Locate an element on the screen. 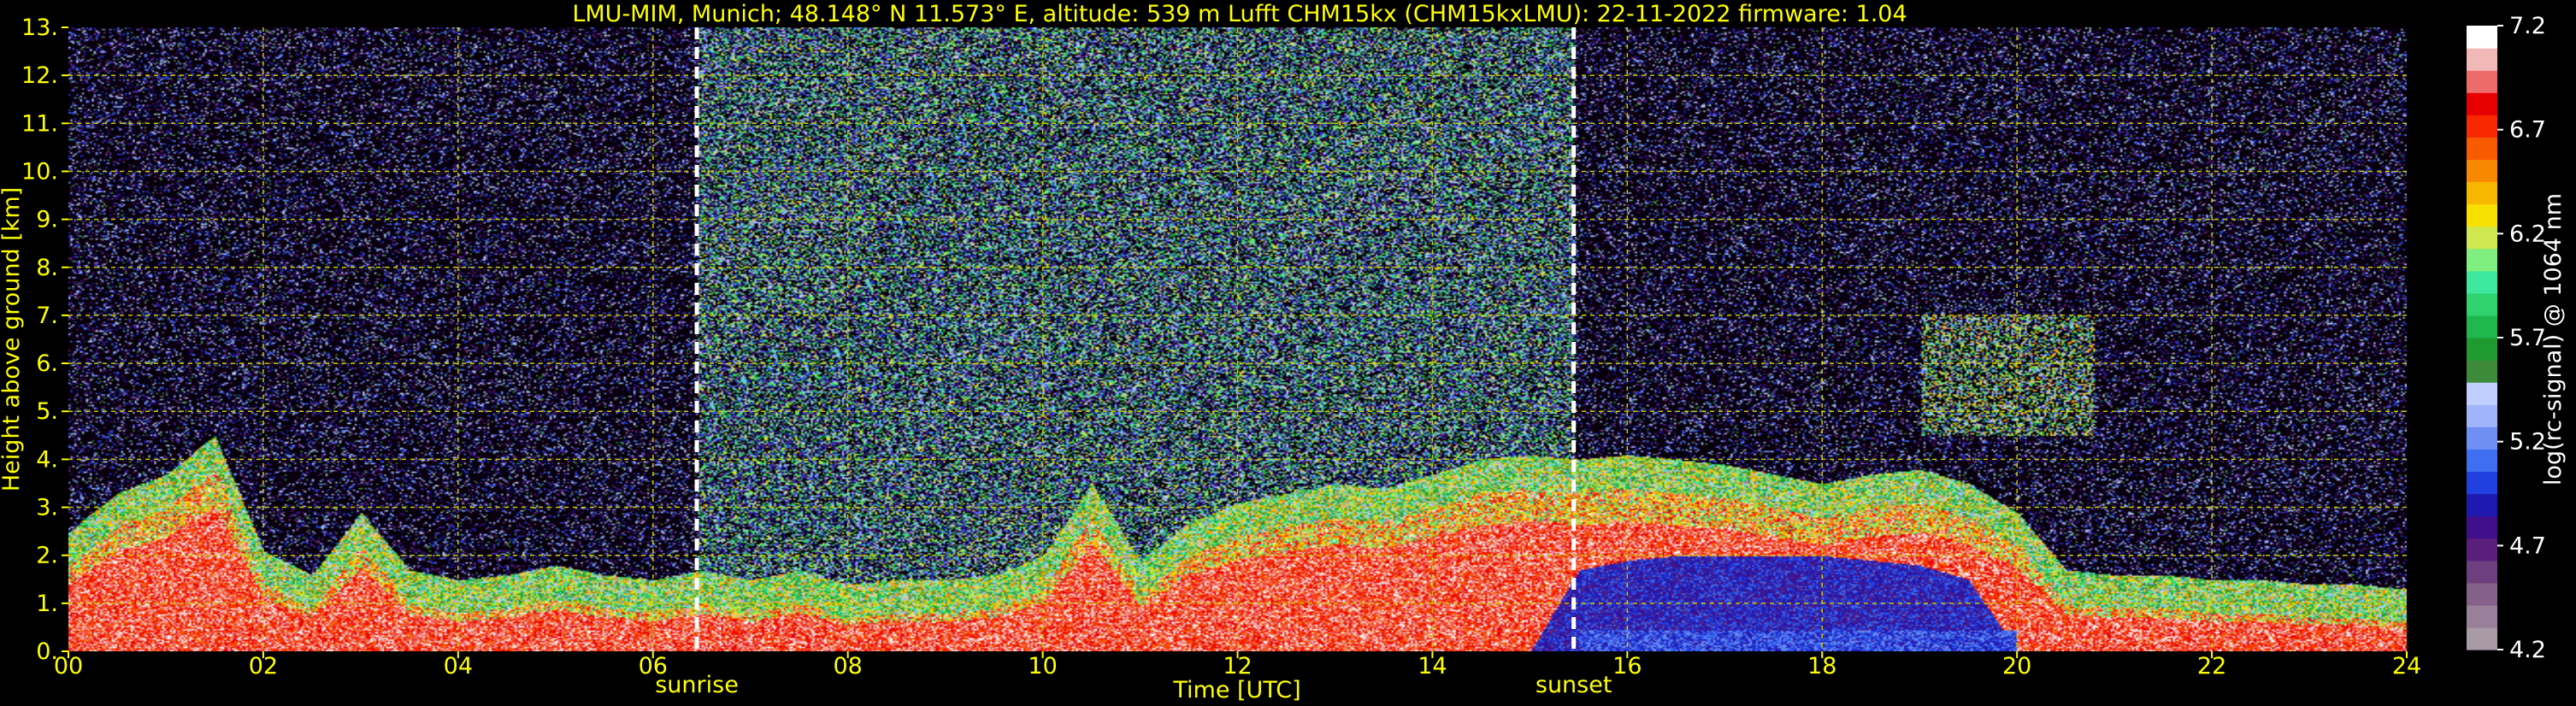 The width and height of the screenshot is (2576, 706). y-tick-label: 5. is located at coordinates (47, 411).